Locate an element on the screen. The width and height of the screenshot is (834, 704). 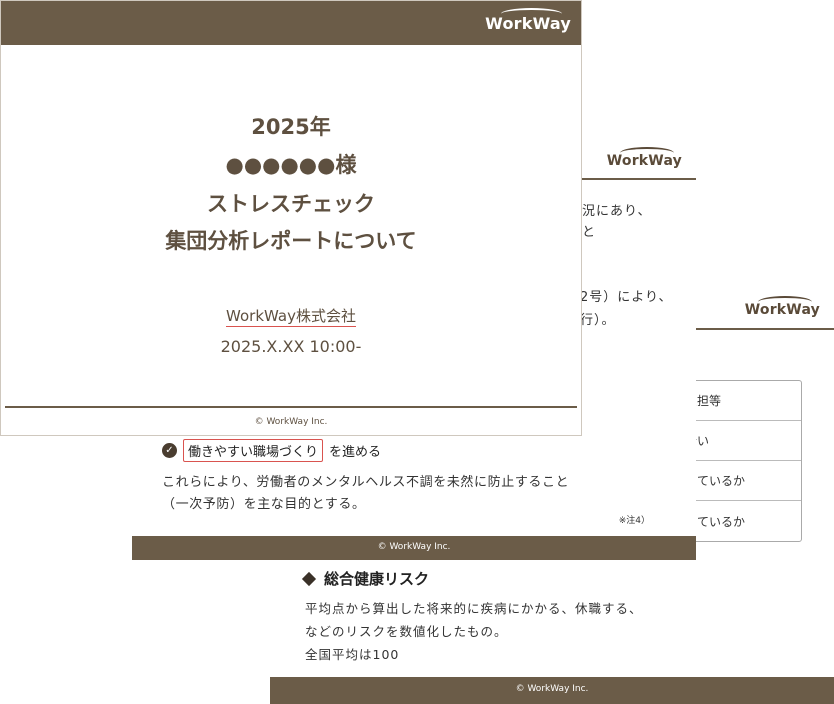
diamond-bullet-icon is located at coordinates (309, 578).